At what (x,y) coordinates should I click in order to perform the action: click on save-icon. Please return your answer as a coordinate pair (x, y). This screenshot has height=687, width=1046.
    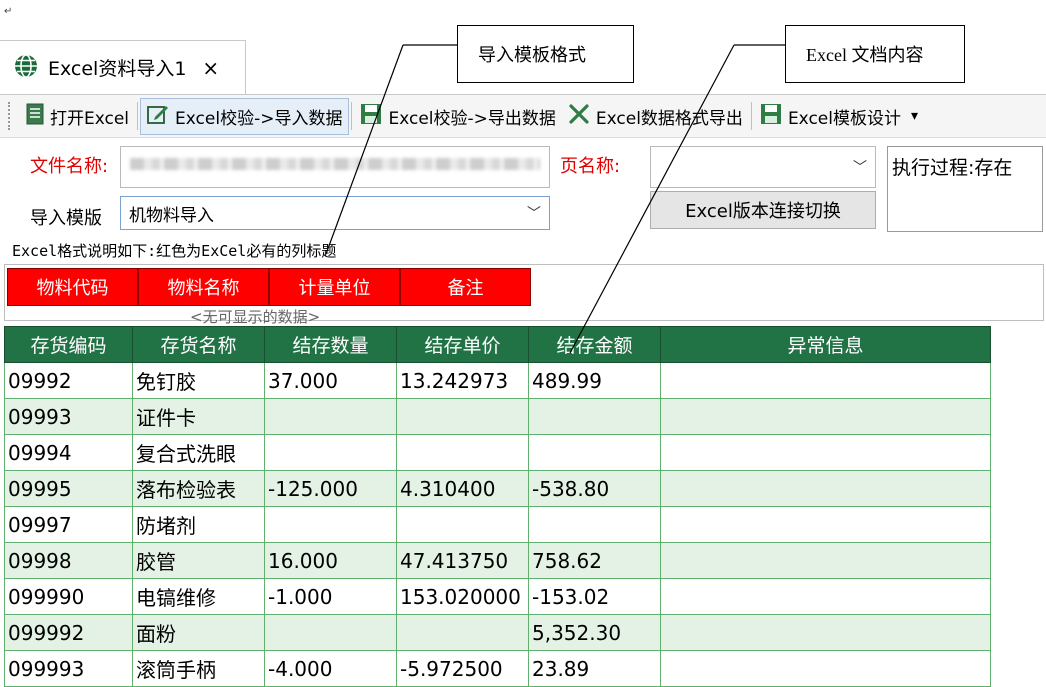
    Looking at the image, I should click on (771, 116).